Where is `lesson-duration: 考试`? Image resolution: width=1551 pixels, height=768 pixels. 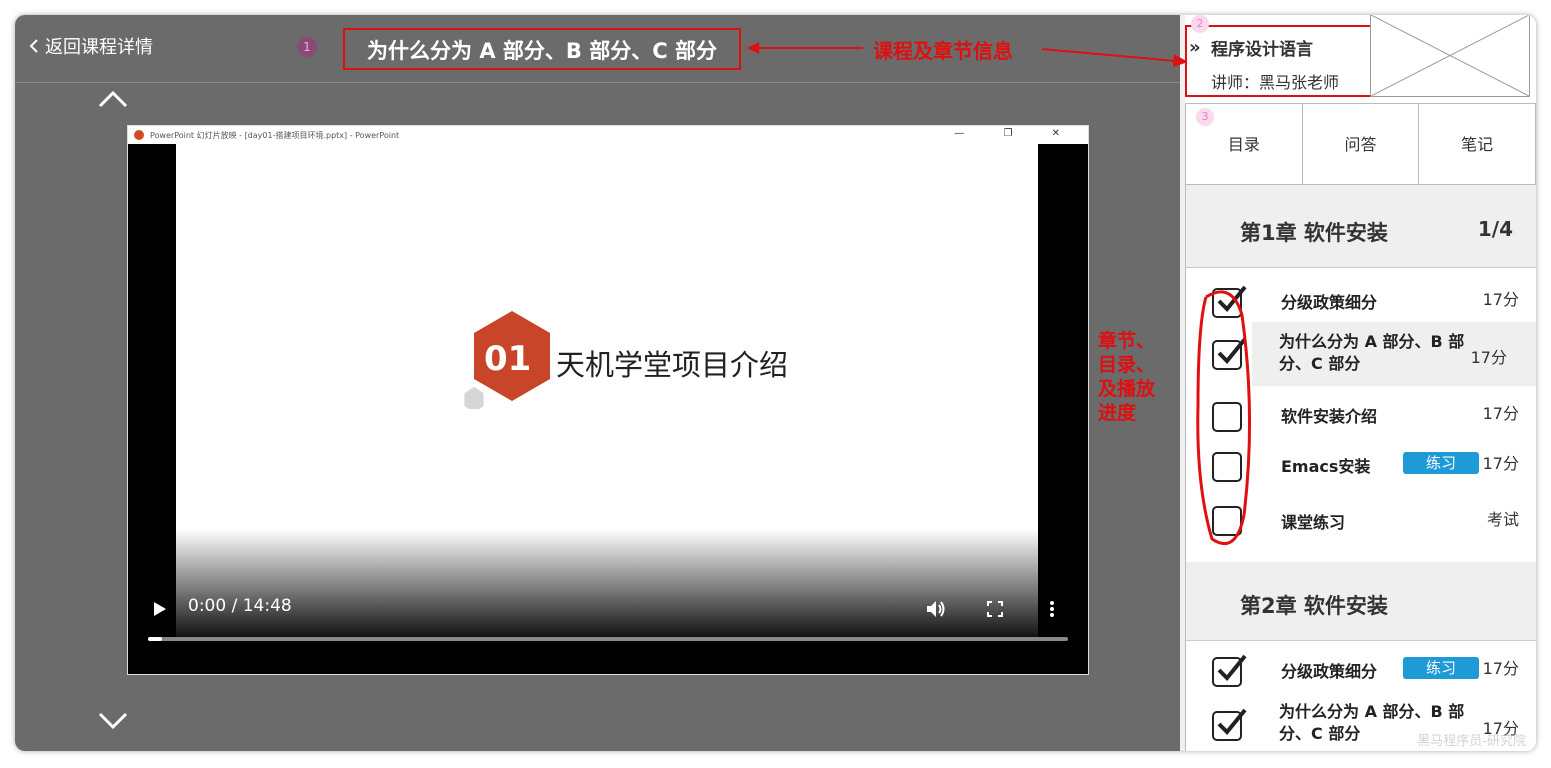
lesson-duration: 考试 is located at coordinates (1502, 519).